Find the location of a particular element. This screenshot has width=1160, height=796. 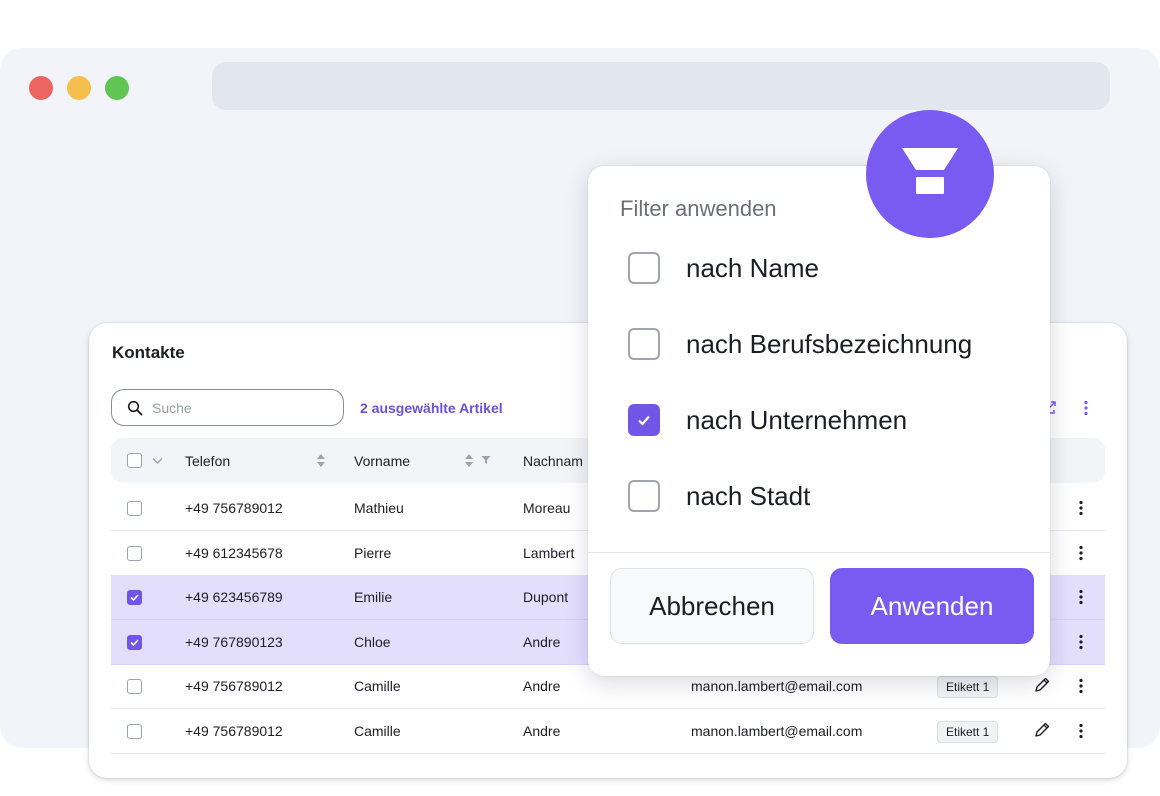

filter-option-label: nach Unternehmen is located at coordinates (797, 419).